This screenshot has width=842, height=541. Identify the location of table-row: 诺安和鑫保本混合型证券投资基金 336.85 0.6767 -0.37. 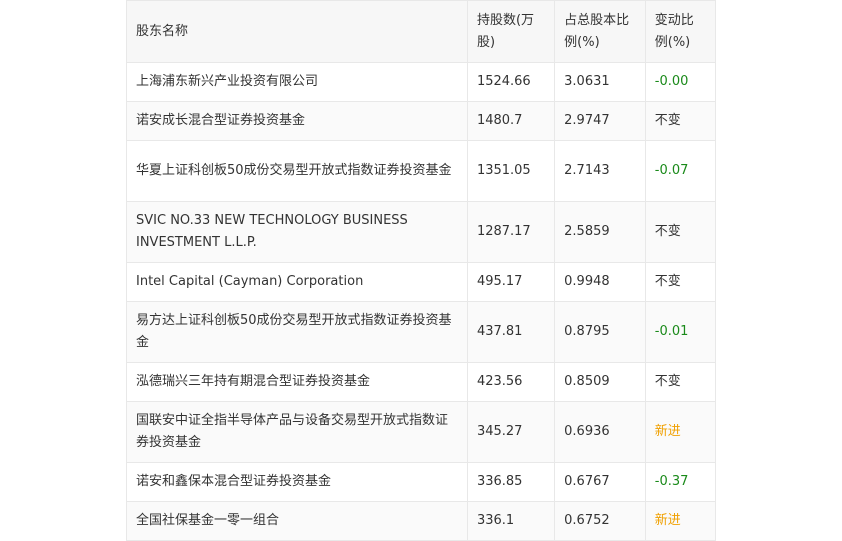
(421, 482).